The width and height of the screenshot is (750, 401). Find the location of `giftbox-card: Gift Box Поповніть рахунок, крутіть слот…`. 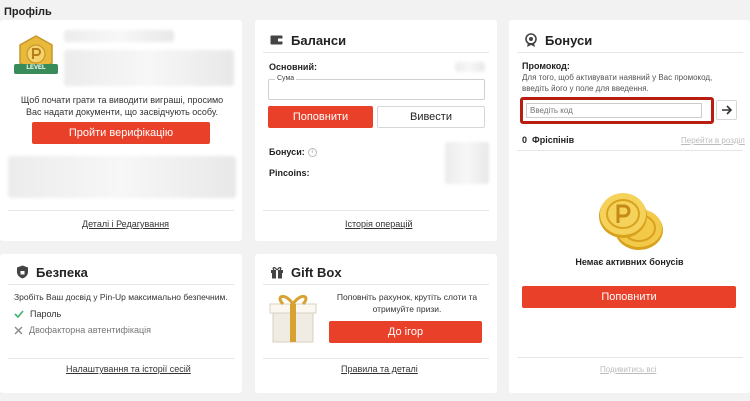

giftbox-card: Gift Box Поповніть рахунок, крутіть слот… is located at coordinates (376, 323).